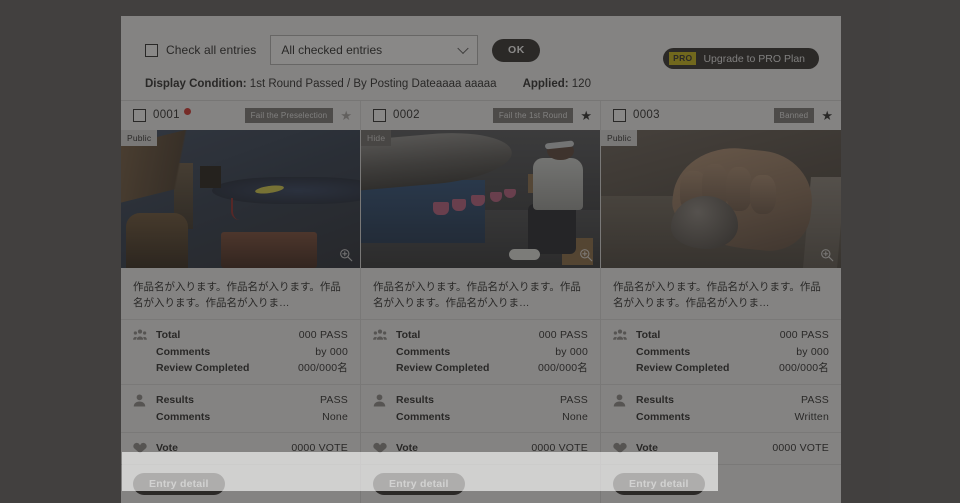  I want to click on heart-icon, so click(620, 448).